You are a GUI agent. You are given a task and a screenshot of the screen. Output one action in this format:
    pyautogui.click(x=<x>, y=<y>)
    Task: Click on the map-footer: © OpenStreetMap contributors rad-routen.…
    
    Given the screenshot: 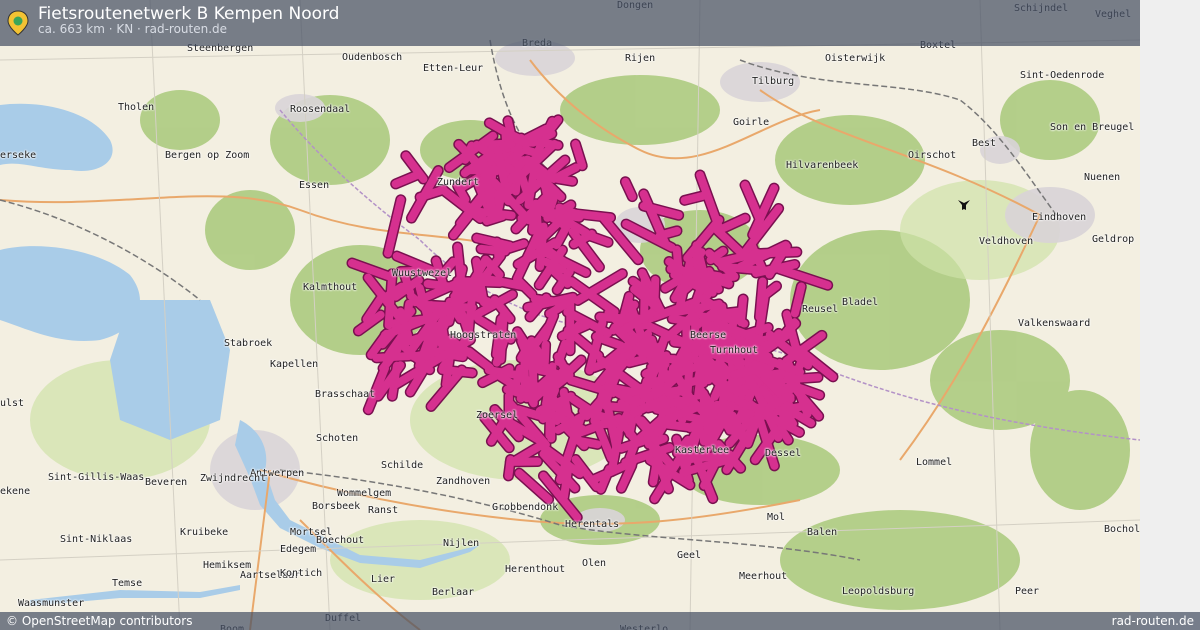 What is the action you would take?
    pyautogui.click(x=600, y=621)
    